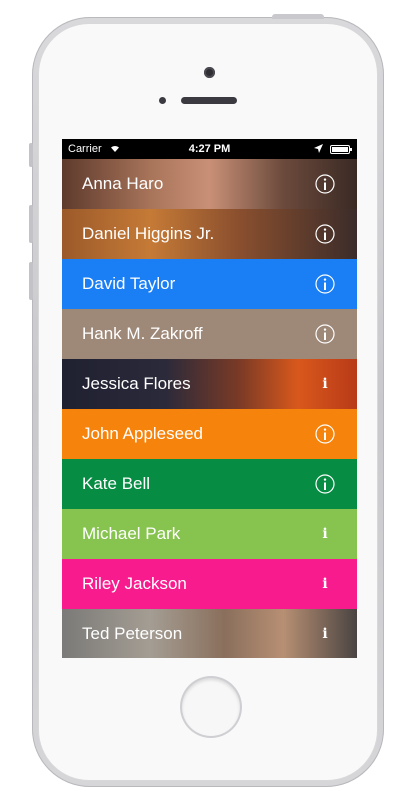 The width and height of the screenshot is (417, 800). What do you see at coordinates (131, 533) in the screenshot?
I see `contact-name: Michael Park` at bounding box center [131, 533].